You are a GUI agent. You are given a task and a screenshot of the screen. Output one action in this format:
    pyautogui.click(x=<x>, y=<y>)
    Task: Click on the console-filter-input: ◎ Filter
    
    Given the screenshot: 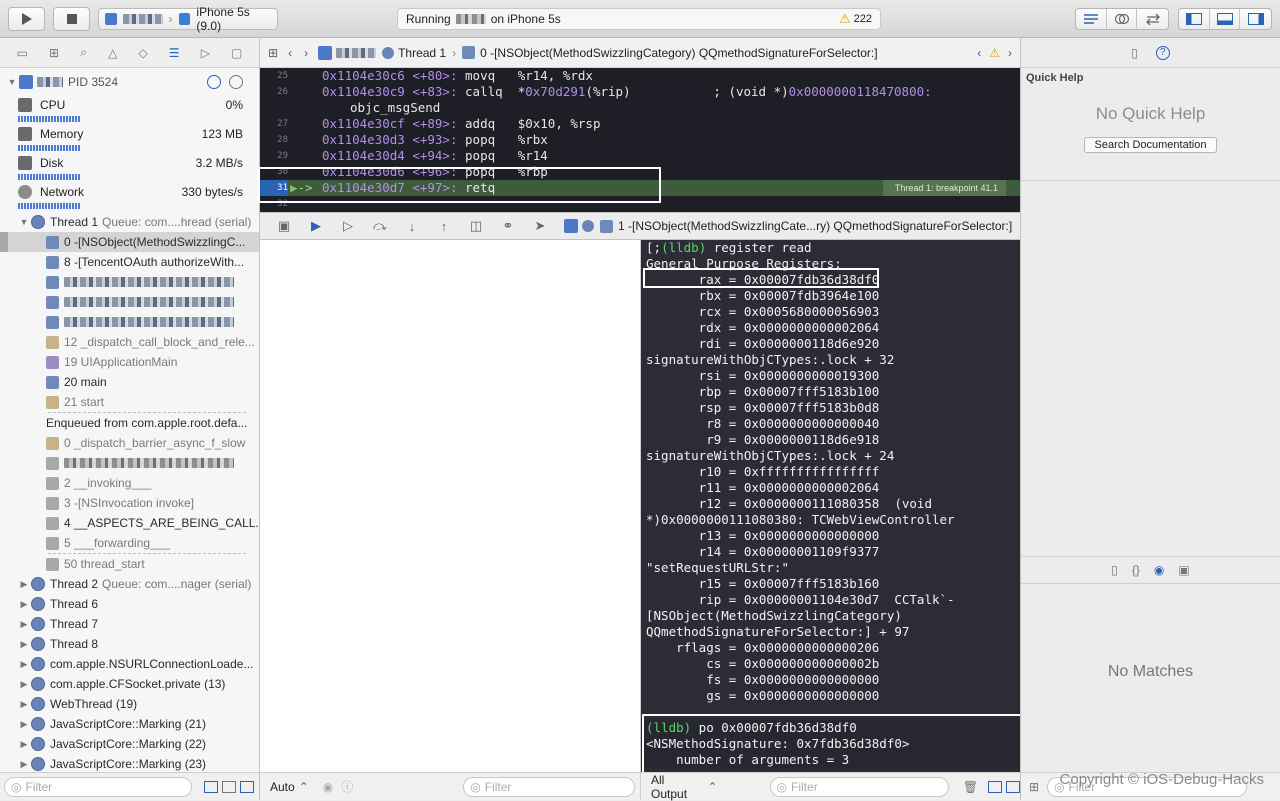 What is the action you would take?
    pyautogui.click(x=859, y=787)
    